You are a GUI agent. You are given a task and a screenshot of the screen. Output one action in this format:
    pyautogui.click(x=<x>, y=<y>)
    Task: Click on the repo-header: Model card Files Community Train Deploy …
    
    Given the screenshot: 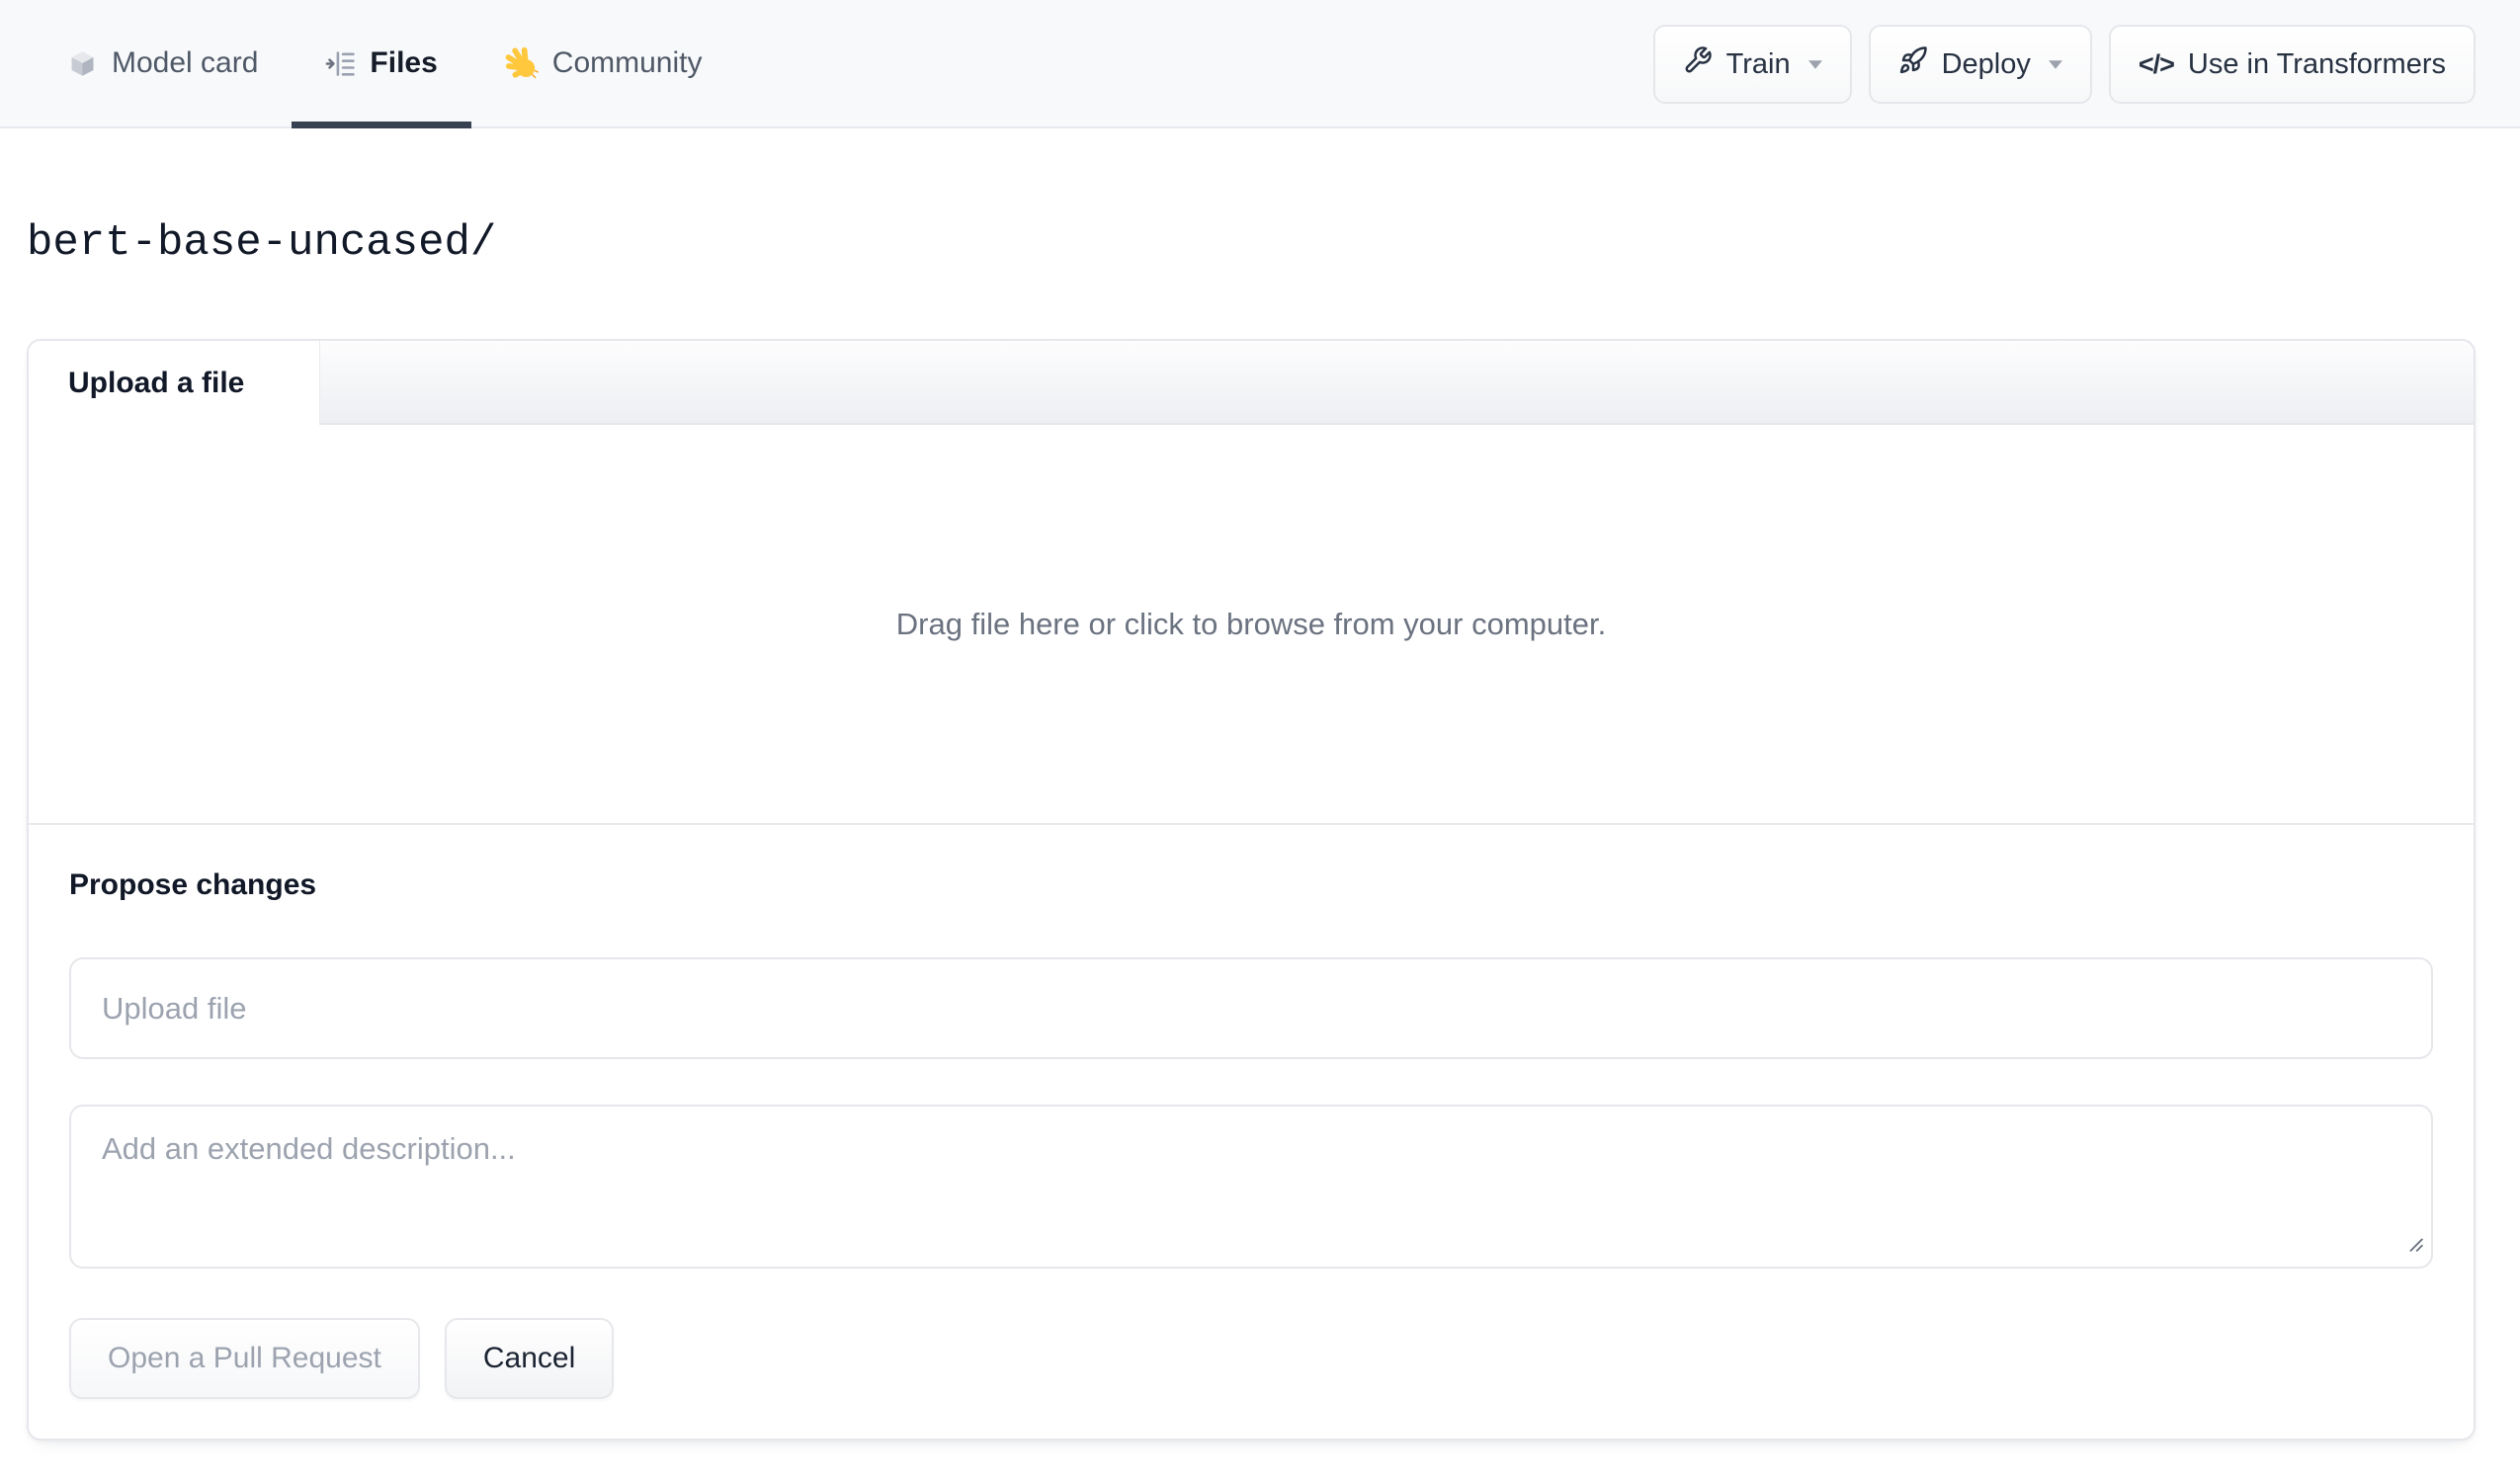 What is the action you would take?
    pyautogui.click(x=1260, y=64)
    